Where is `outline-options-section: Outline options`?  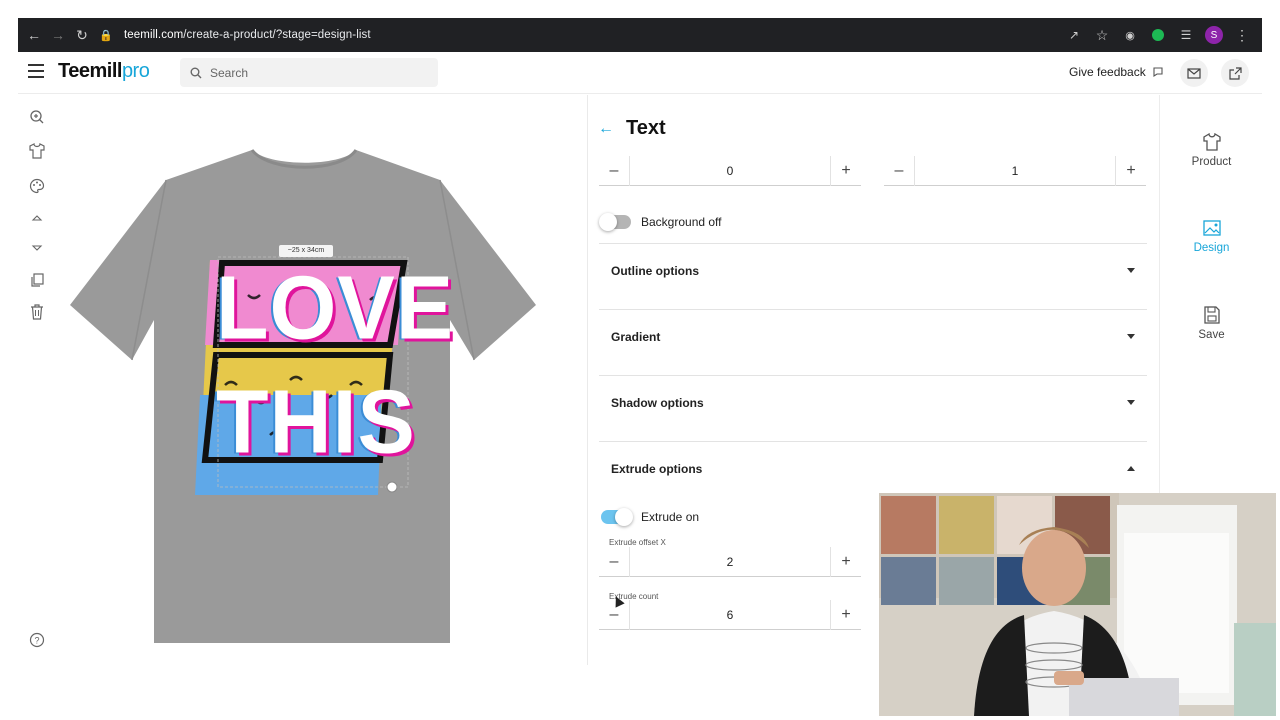 outline-options-section: Outline options is located at coordinates (873, 277).